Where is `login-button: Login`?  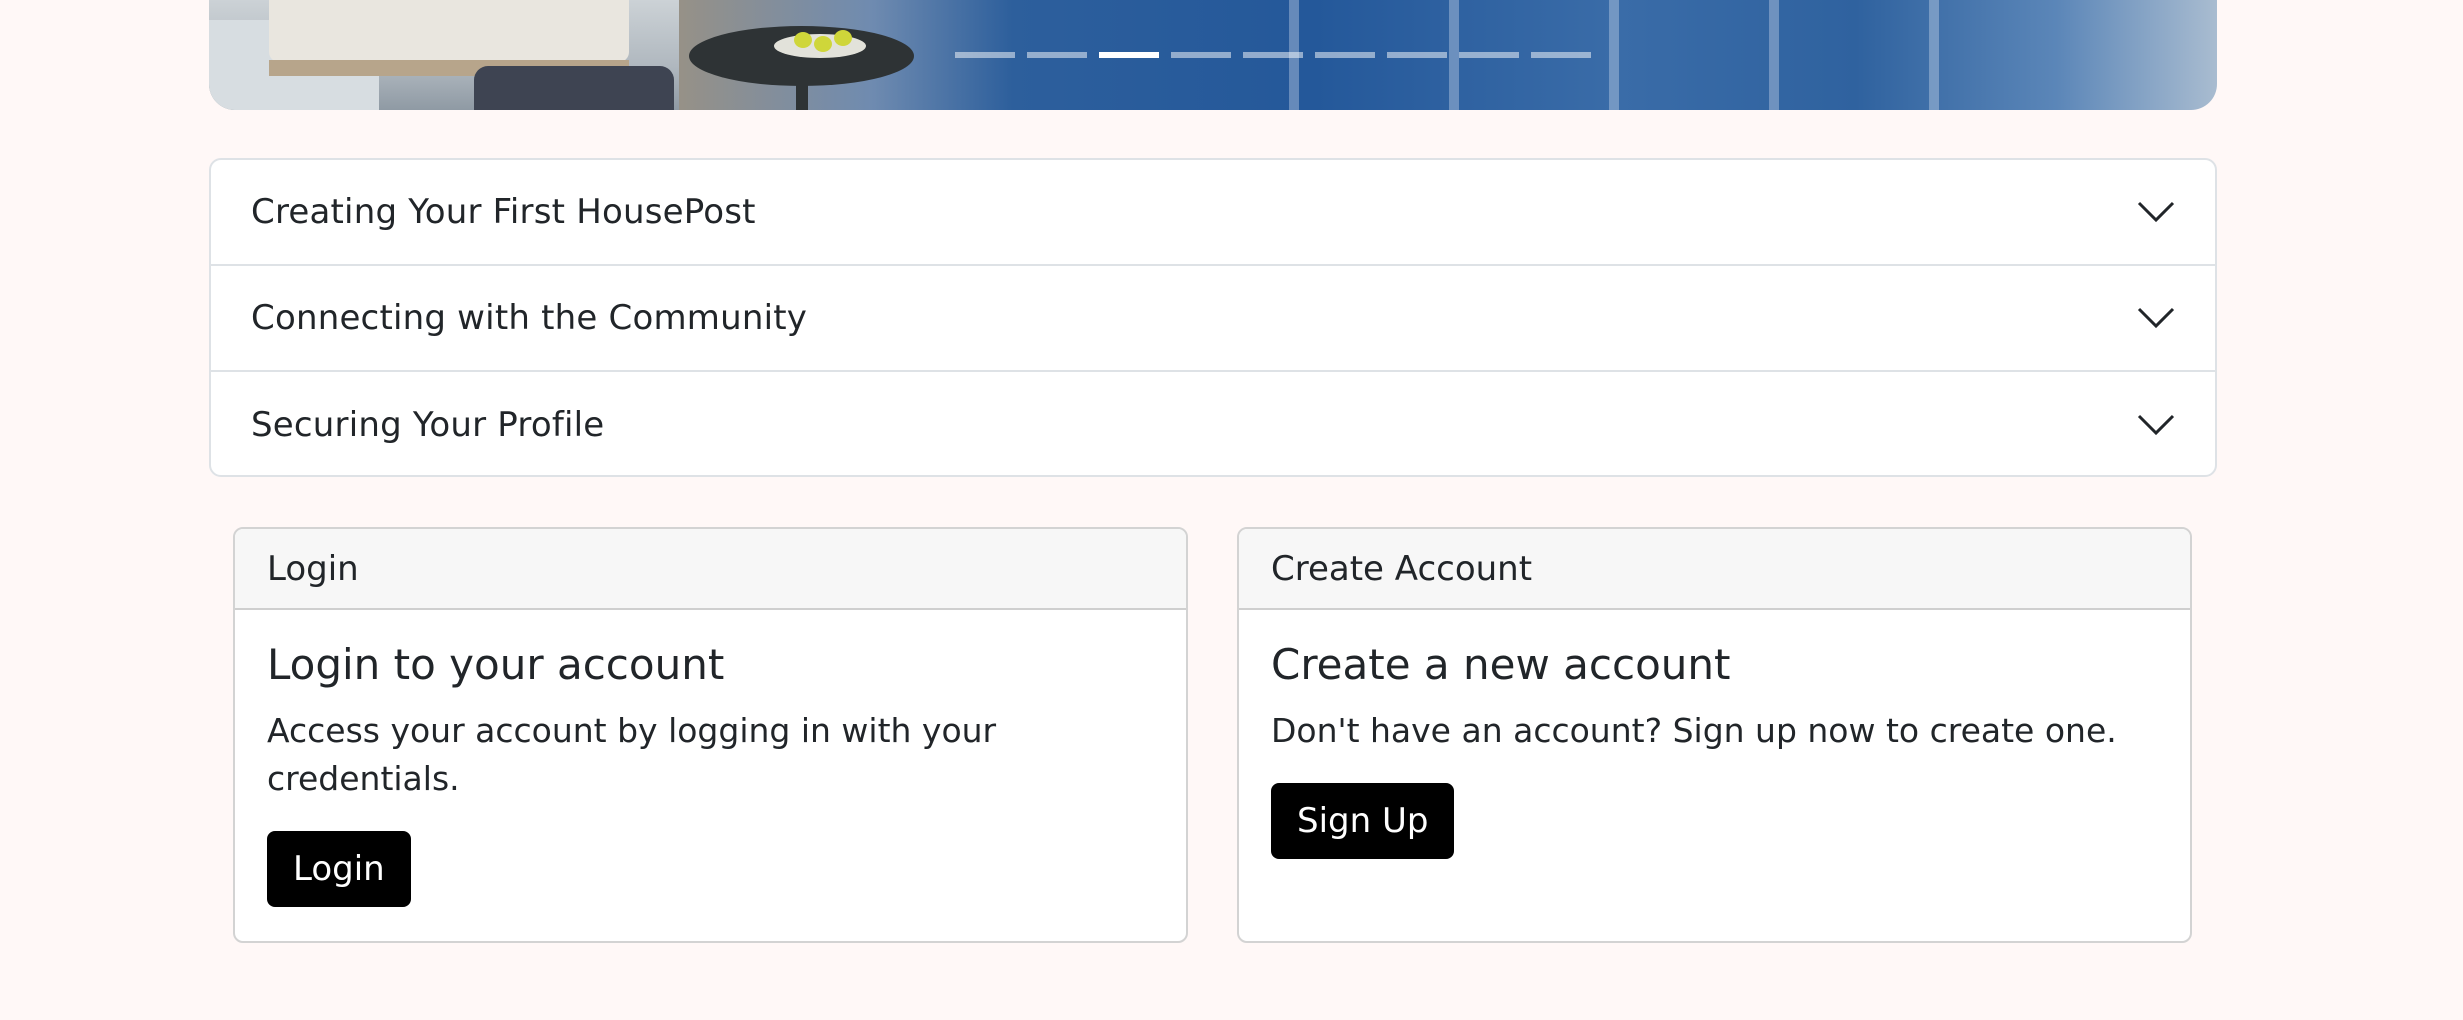
login-button: Login is located at coordinates (339, 869).